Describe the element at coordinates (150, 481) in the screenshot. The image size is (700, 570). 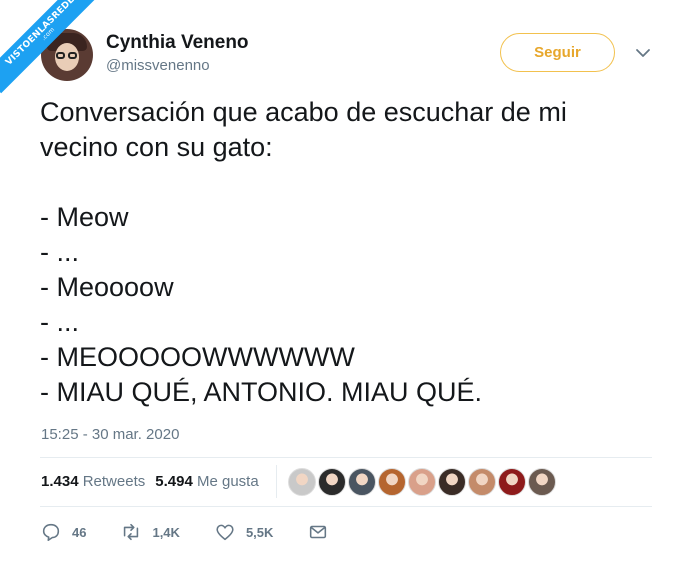
I see `tweet-stats: 1.434 Retweets 5.494 Me gusta` at that location.